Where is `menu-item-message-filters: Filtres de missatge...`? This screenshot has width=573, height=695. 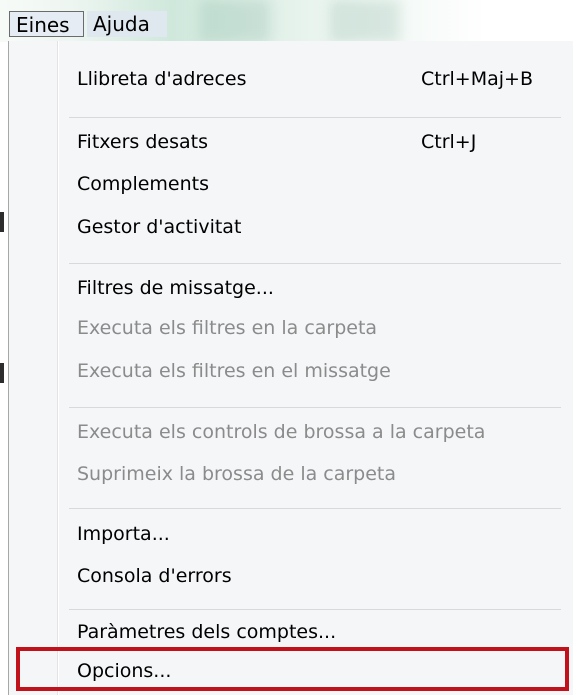 menu-item-message-filters: Filtres de missatge... is located at coordinates (291, 288).